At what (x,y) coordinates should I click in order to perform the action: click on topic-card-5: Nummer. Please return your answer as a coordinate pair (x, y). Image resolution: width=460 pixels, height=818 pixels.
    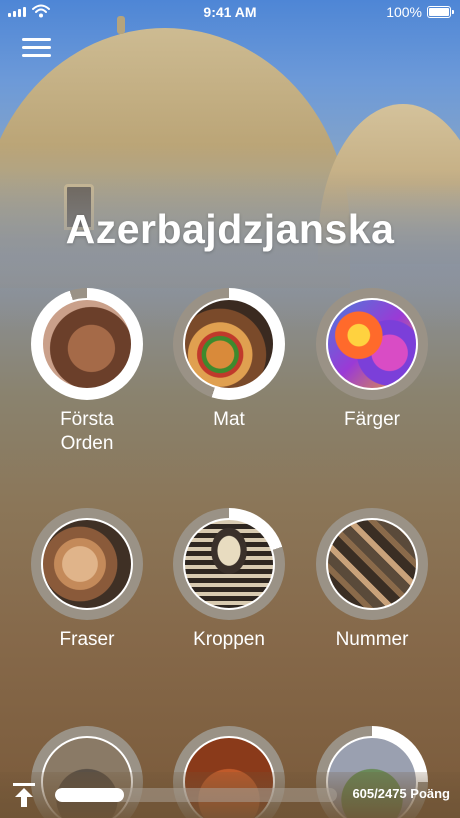
    Looking at the image, I should click on (372, 580).